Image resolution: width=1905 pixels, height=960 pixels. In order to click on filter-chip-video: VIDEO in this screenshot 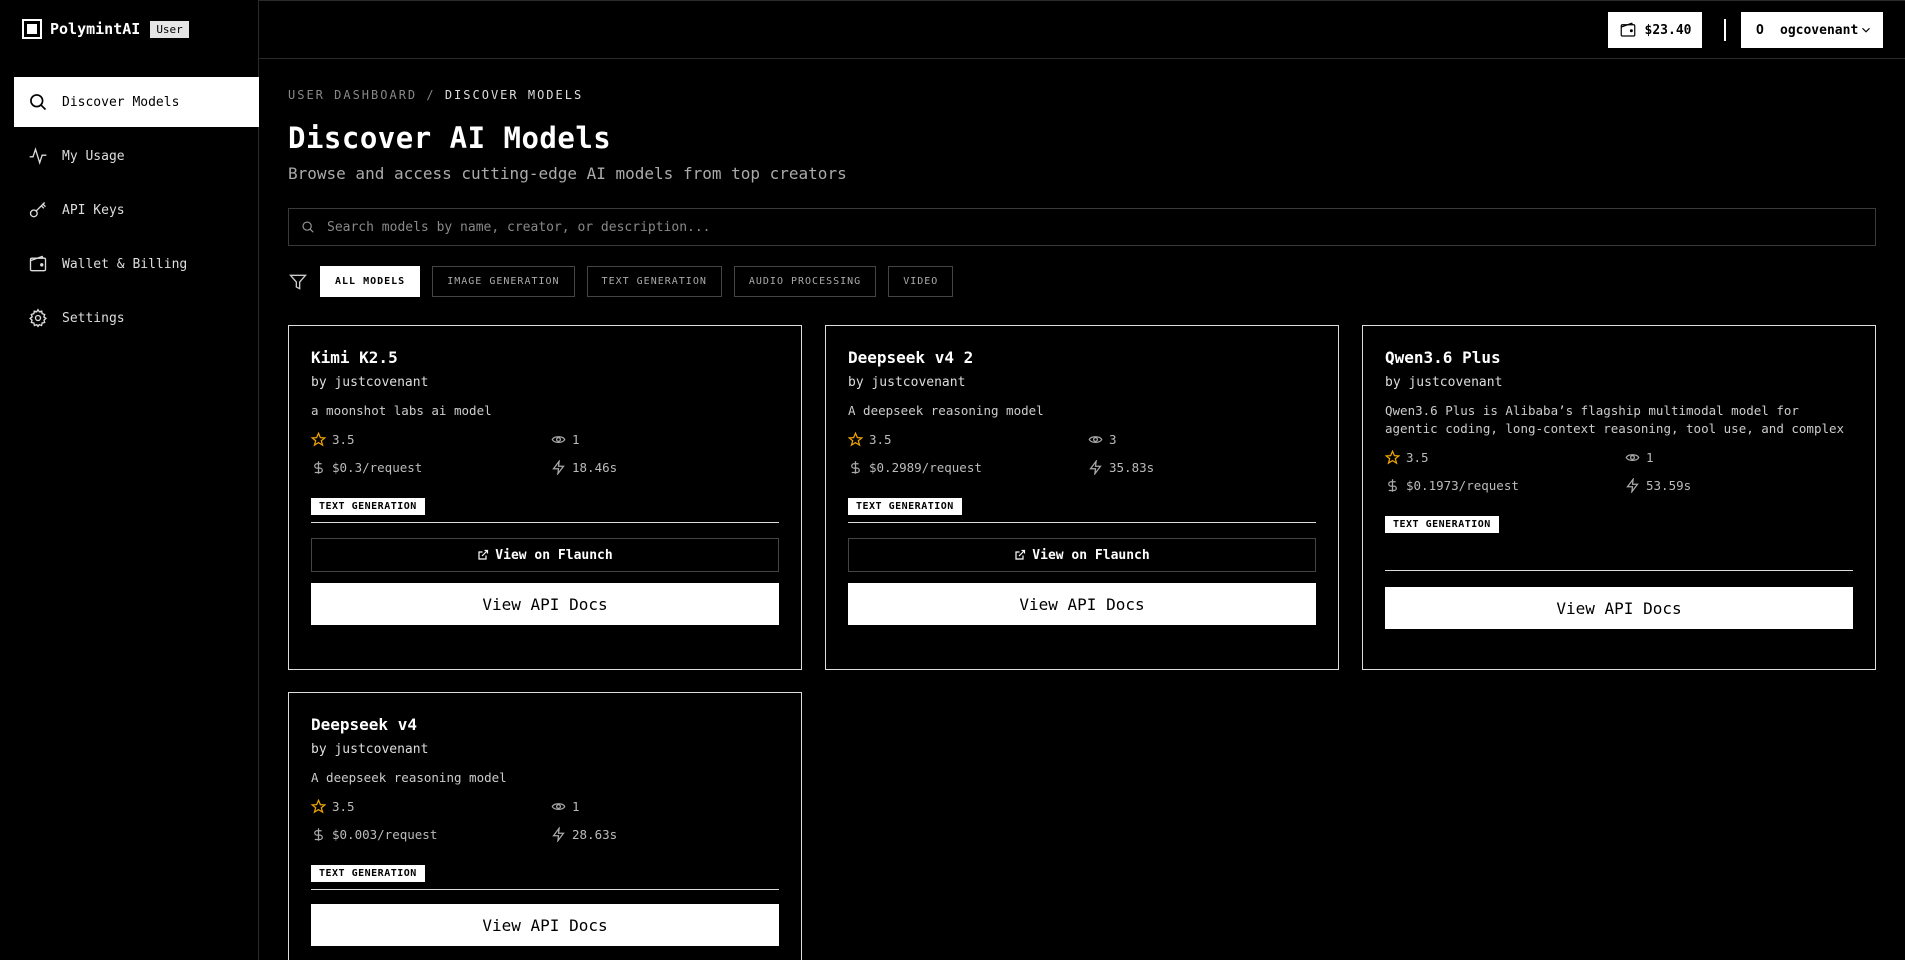, I will do `click(921, 281)`.